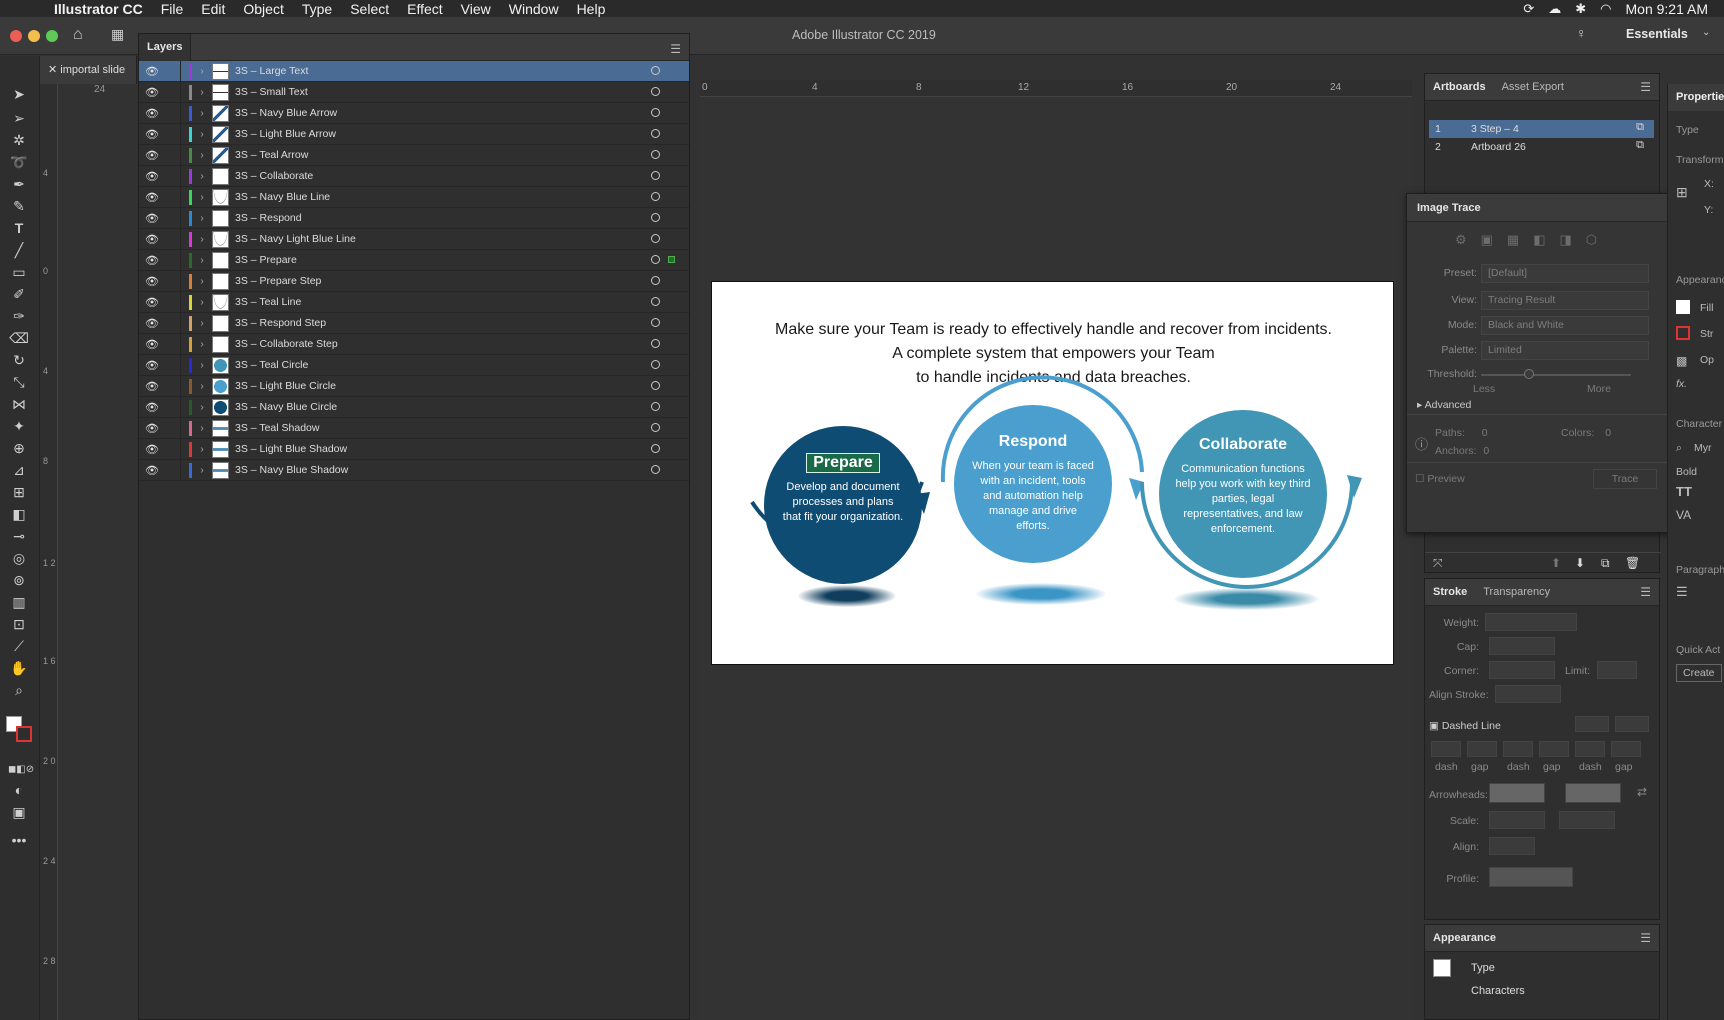 The width and height of the screenshot is (1724, 1020). I want to click on rotate-tool-icon: ↻, so click(19, 360).